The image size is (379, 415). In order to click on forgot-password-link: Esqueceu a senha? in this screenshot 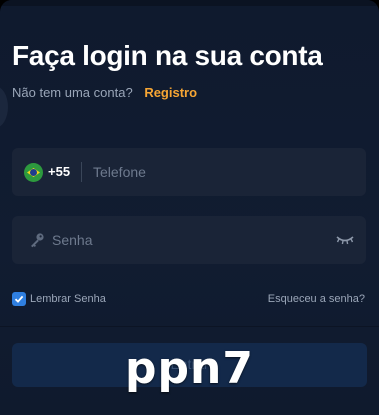, I will do `click(316, 299)`.